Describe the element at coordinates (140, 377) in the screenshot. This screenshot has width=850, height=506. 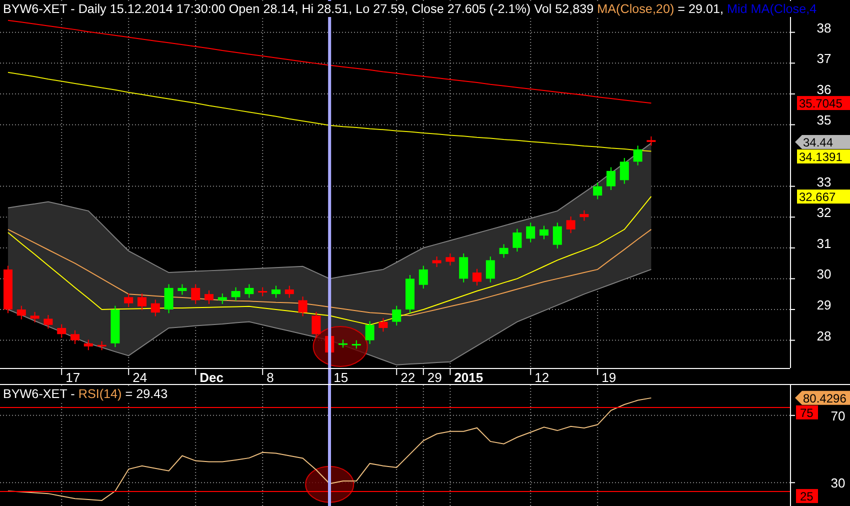
I see `axis-label: 24` at that location.